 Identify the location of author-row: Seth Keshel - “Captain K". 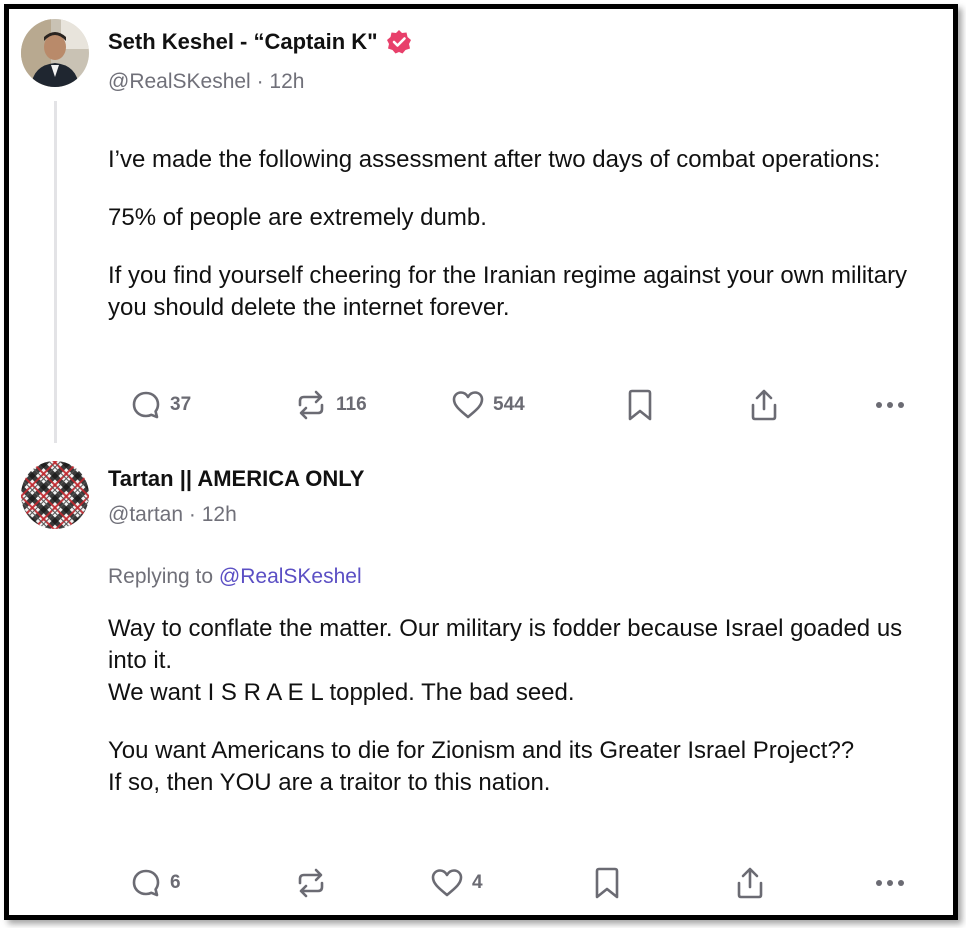
(260, 42).